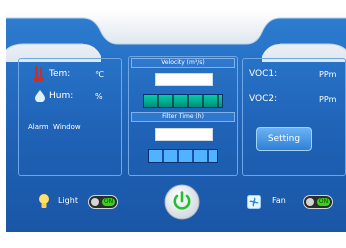 The height and width of the screenshot is (248, 346). I want to click on filter-time-header: Filter Time (h), so click(183, 117).